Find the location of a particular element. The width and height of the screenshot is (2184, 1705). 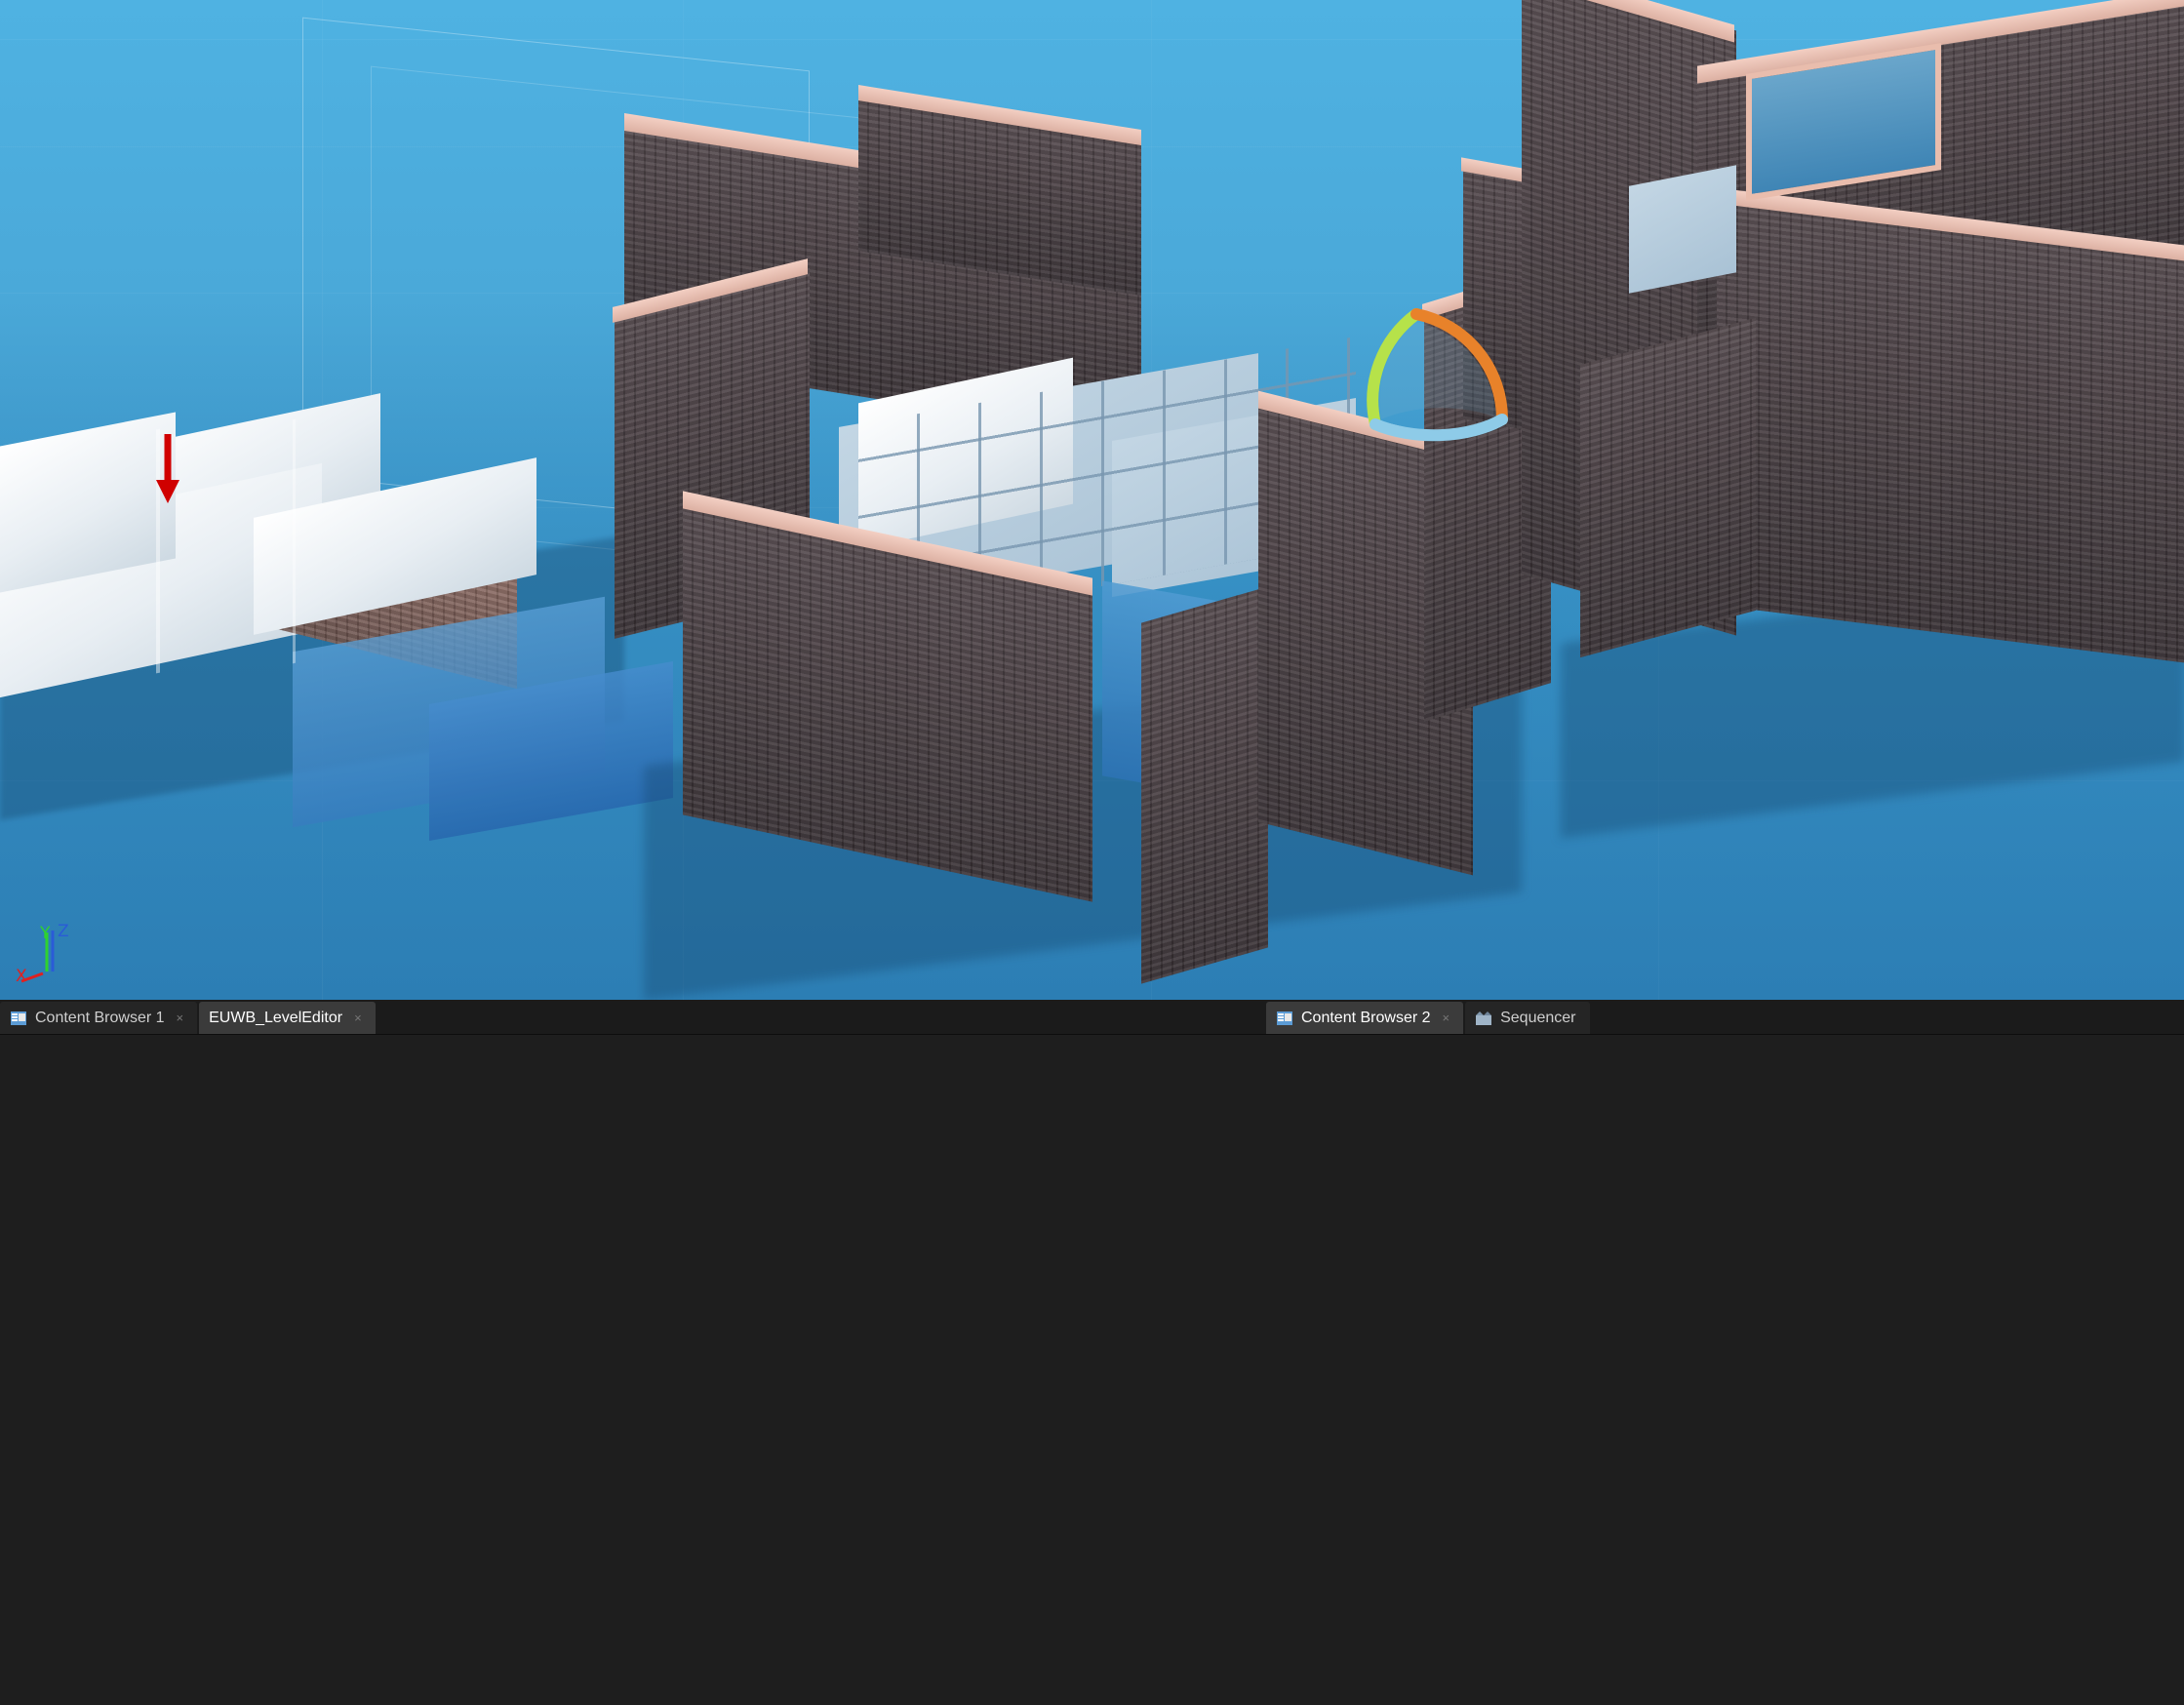

sequencer-icon is located at coordinates (1484, 1018).